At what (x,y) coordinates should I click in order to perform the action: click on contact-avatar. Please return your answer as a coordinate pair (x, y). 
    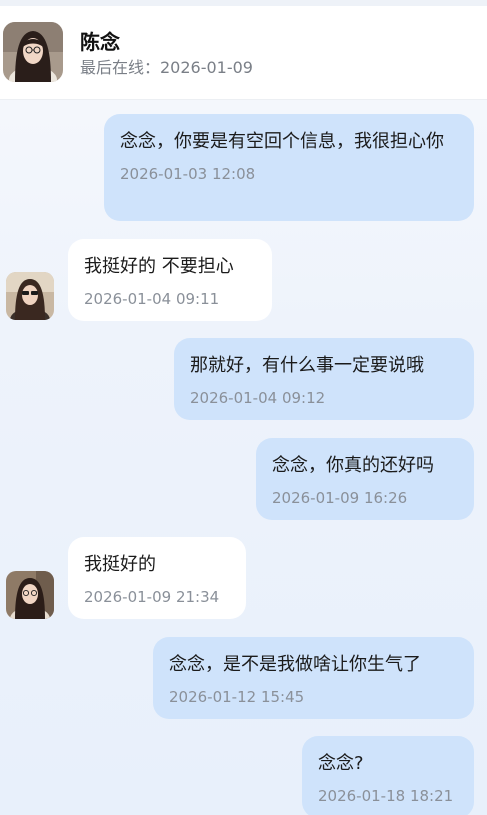
    Looking at the image, I should click on (33, 52).